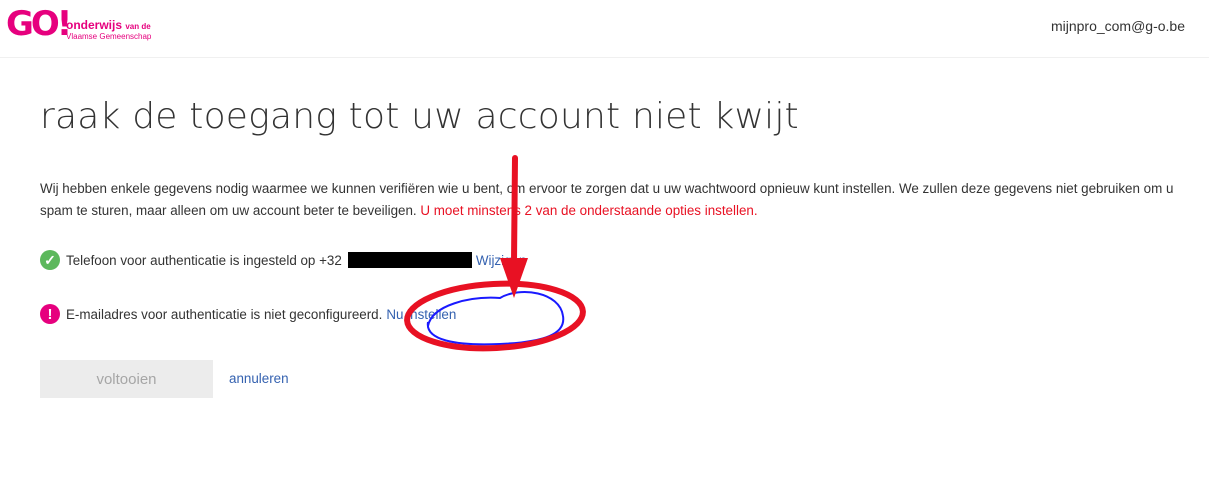  What do you see at coordinates (604, 57) in the screenshot?
I see `header-divider` at bounding box center [604, 57].